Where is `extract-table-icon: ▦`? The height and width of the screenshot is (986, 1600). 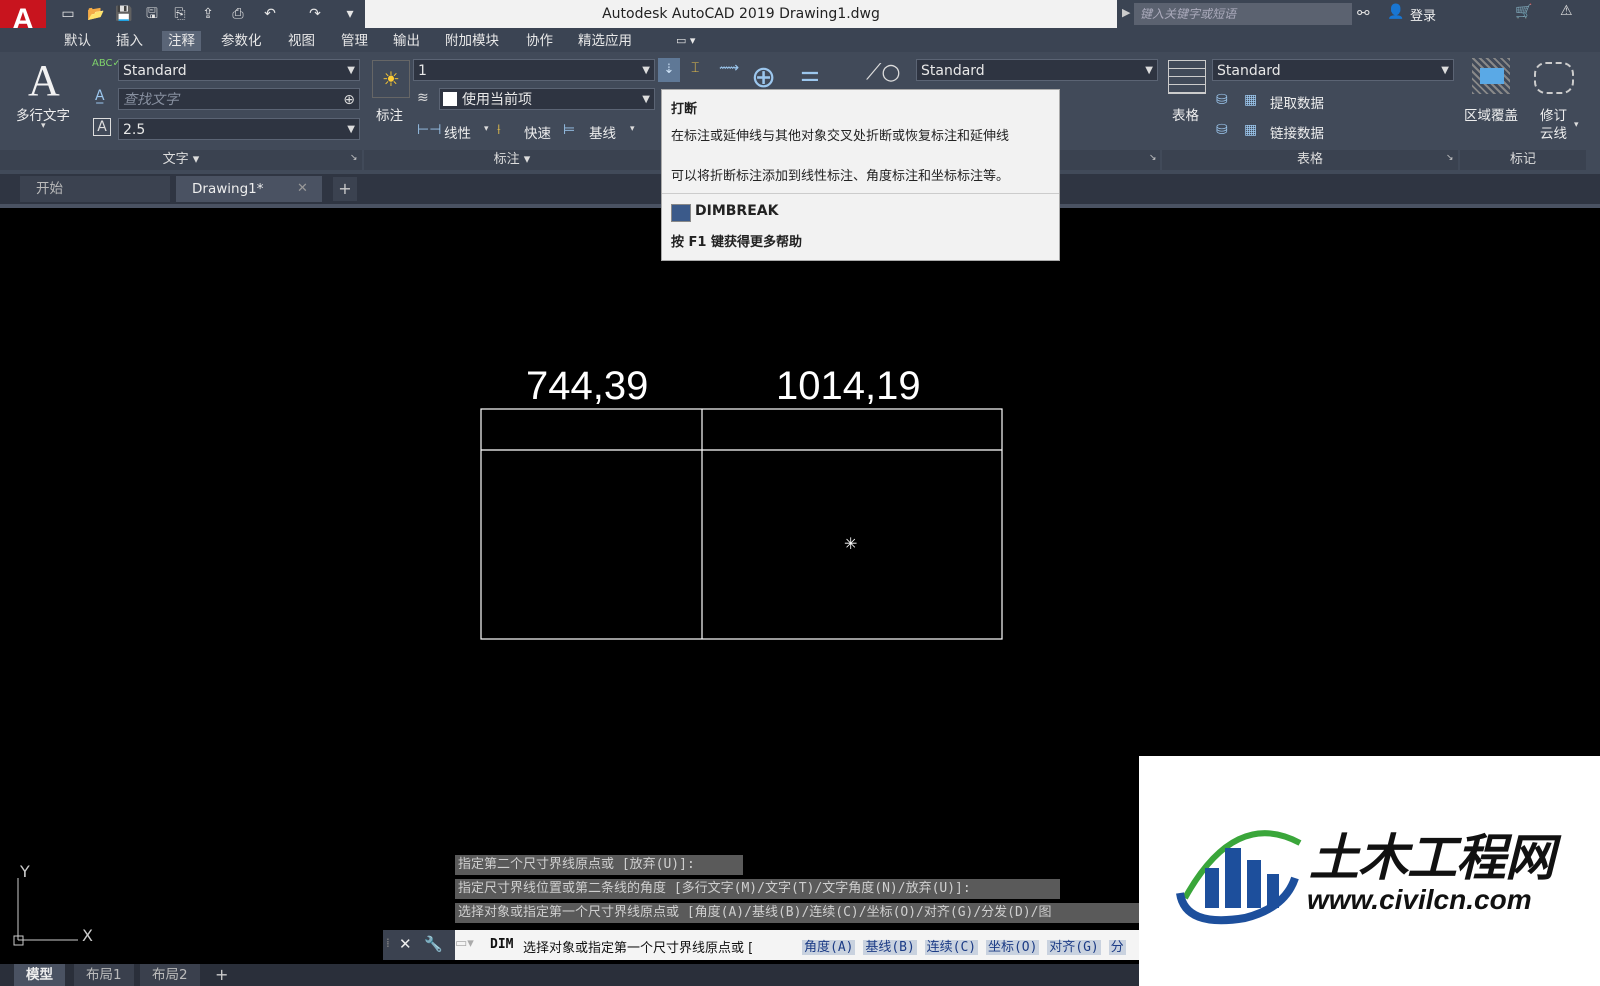
extract-table-icon: ▦ is located at coordinates (1250, 100).